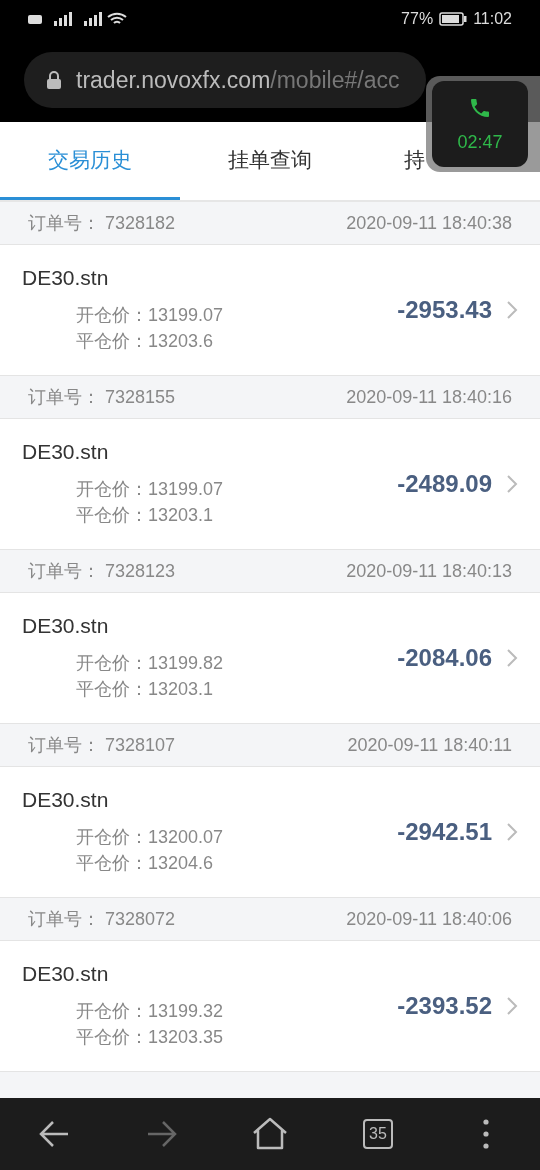  I want to click on order-row: DE30.stn 开仓价：13199.07 平仓价：13203.6 -2953.43, so click(270, 310).